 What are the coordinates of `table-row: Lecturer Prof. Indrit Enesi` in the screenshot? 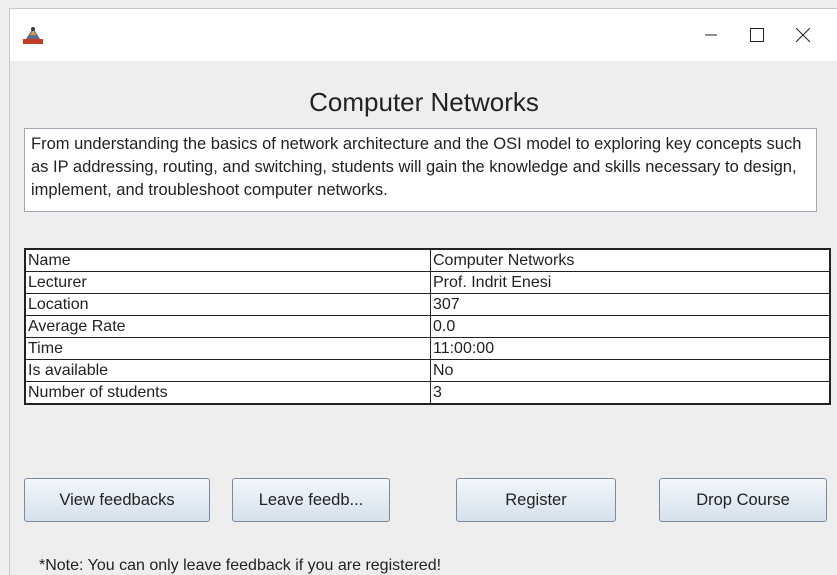 It's located at (427, 282).